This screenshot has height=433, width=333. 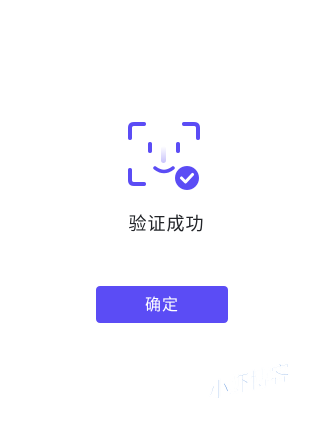 What do you see at coordinates (166, 224) in the screenshot?
I see `verification-status-text: 验证成功` at bounding box center [166, 224].